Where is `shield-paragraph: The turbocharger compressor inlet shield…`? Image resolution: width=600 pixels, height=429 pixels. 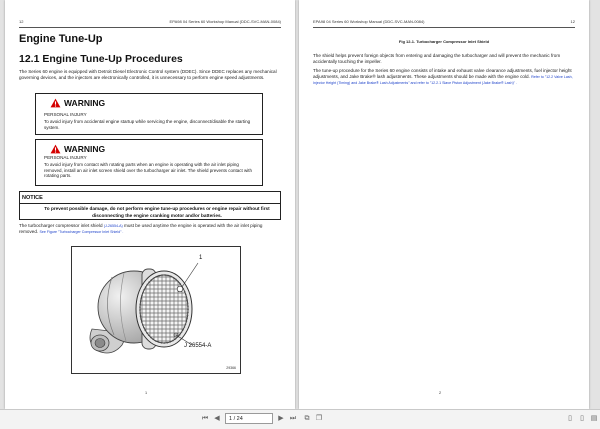 shield-paragraph: The turbocharger compressor inlet shield… is located at coordinates (150, 229).